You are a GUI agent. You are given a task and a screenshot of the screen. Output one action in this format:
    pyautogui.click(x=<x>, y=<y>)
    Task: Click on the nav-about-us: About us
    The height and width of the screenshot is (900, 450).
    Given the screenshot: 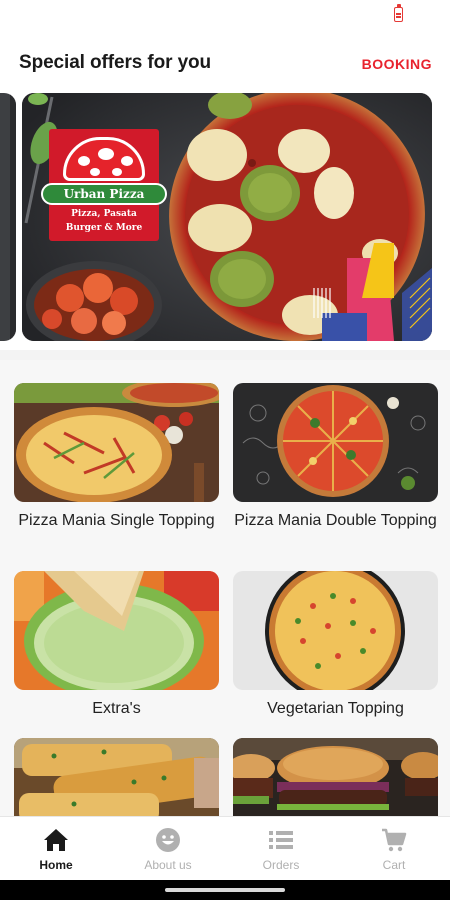 What is the action you would take?
    pyautogui.click(x=168, y=849)
    